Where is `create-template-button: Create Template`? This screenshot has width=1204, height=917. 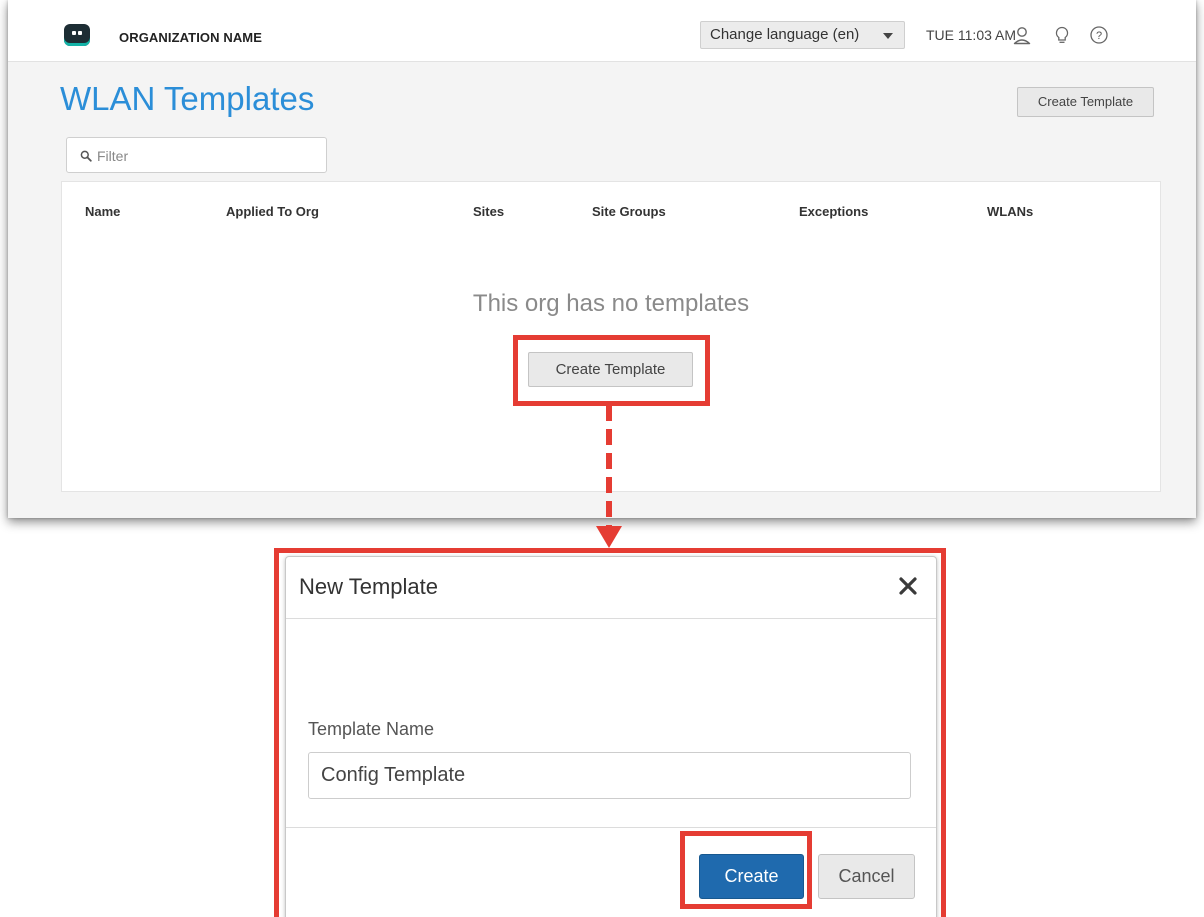 create-template-button: Create Template is located at coordinates (1085, 102).